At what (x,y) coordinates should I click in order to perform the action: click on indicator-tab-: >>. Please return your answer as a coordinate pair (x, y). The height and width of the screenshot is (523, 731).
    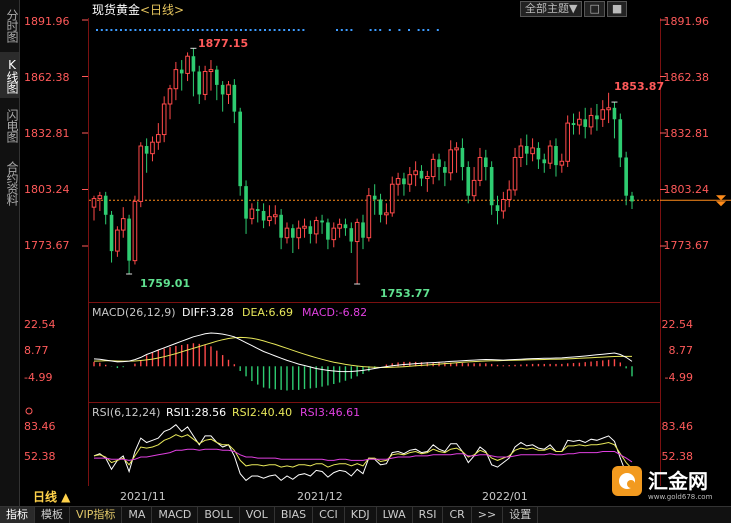
    Looking at the image, I should click on (488, 515).